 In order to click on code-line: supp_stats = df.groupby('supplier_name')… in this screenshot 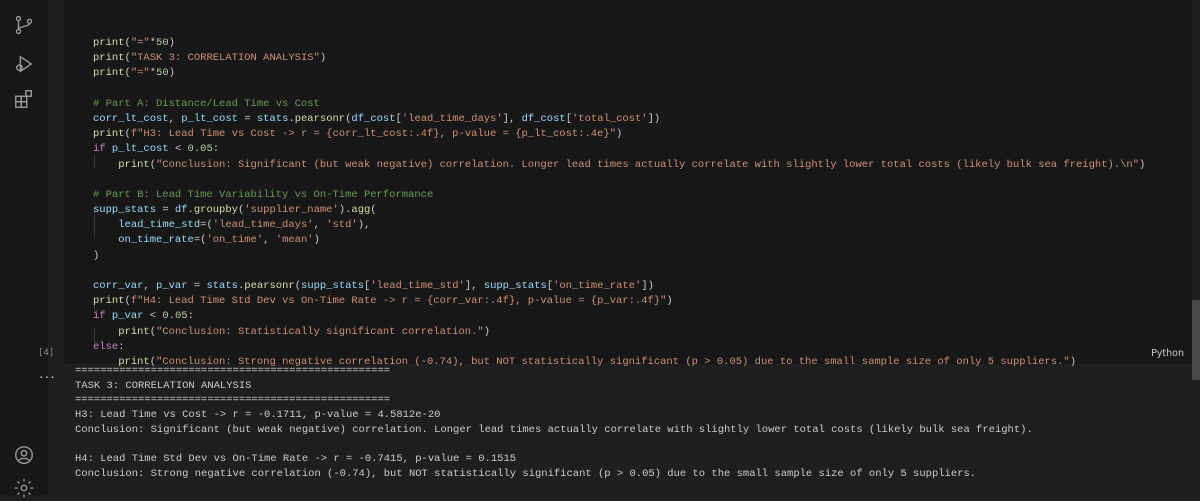, I will do `click(619, 210)`.